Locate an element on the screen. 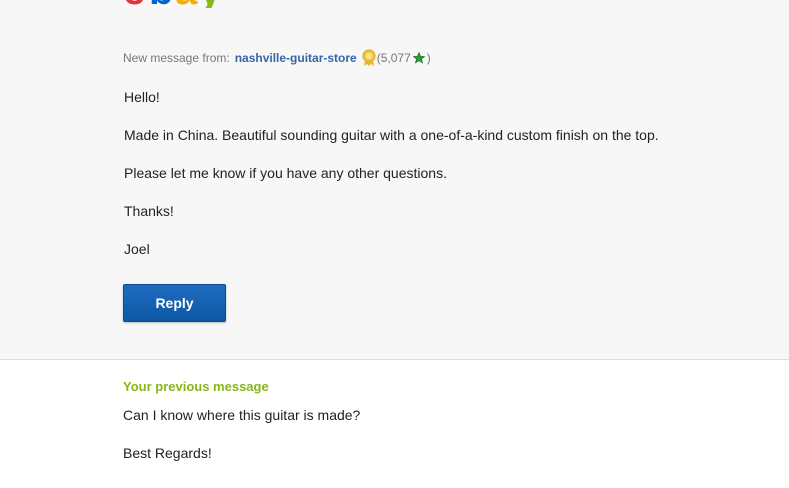 This screenshot has width=789, height=488. logo-letter-y: y is located at coordinates (210, 4).